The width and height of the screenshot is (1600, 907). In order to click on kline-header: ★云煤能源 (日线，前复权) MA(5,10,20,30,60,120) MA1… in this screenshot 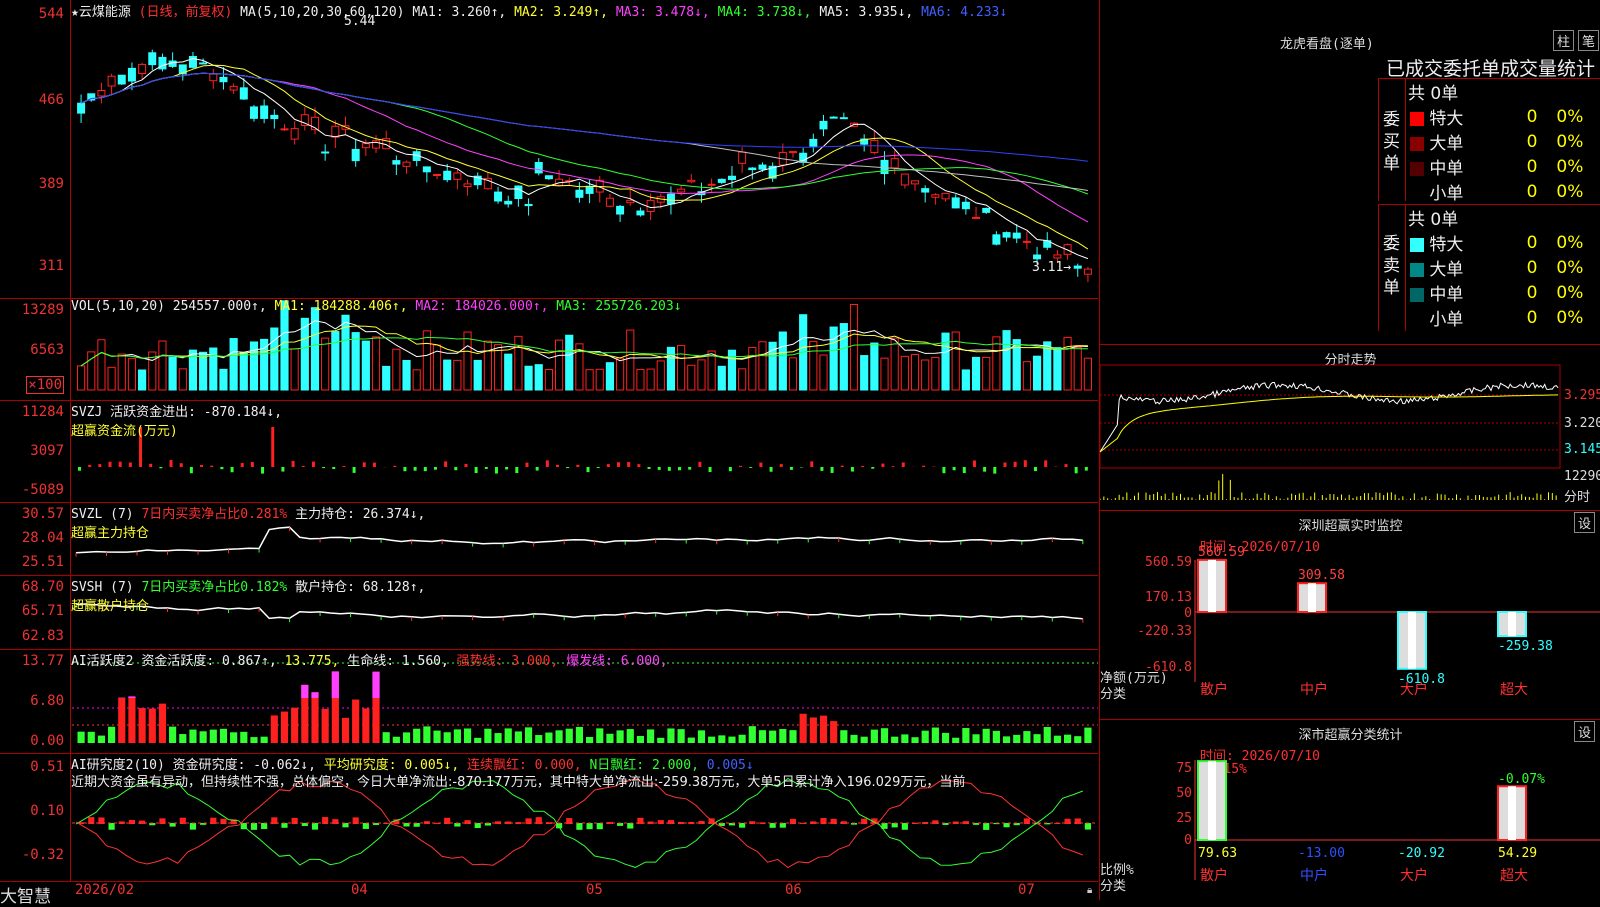, I will do `click(539, 10)`.